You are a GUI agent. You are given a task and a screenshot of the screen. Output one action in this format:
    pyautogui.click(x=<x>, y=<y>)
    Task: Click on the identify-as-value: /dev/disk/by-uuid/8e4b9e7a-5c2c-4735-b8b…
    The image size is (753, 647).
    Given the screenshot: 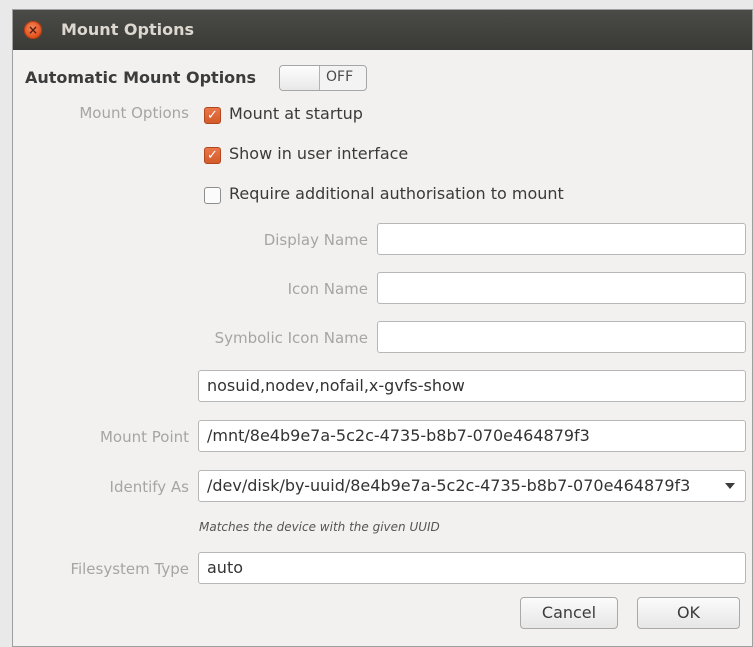 What is the action you would take?
    pyautogui.click(x=449, y=485)
    